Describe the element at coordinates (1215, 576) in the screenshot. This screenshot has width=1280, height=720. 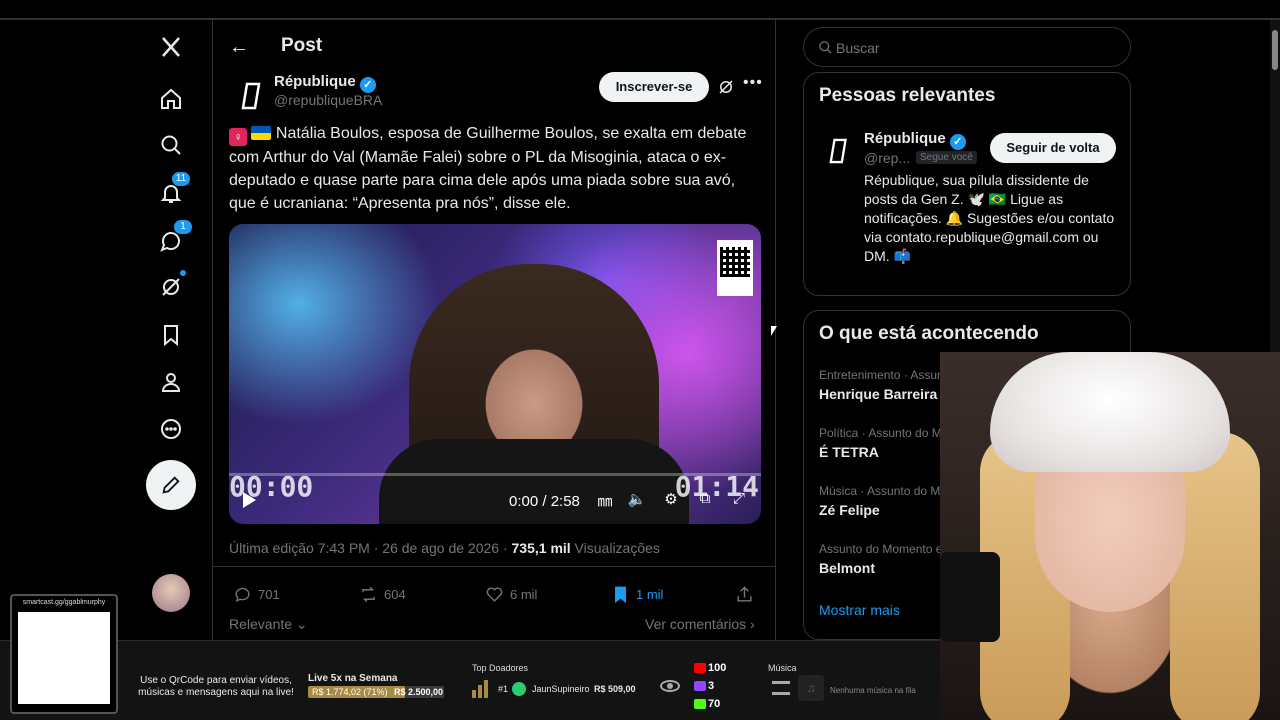
I see `webcam-hair-right` at that location.